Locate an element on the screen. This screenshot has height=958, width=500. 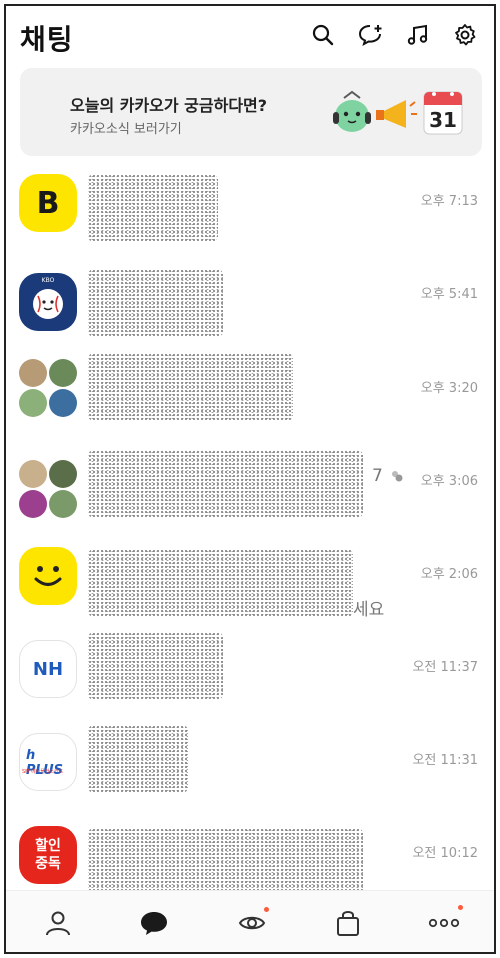
music-icon is located at coordinates (418, 35).